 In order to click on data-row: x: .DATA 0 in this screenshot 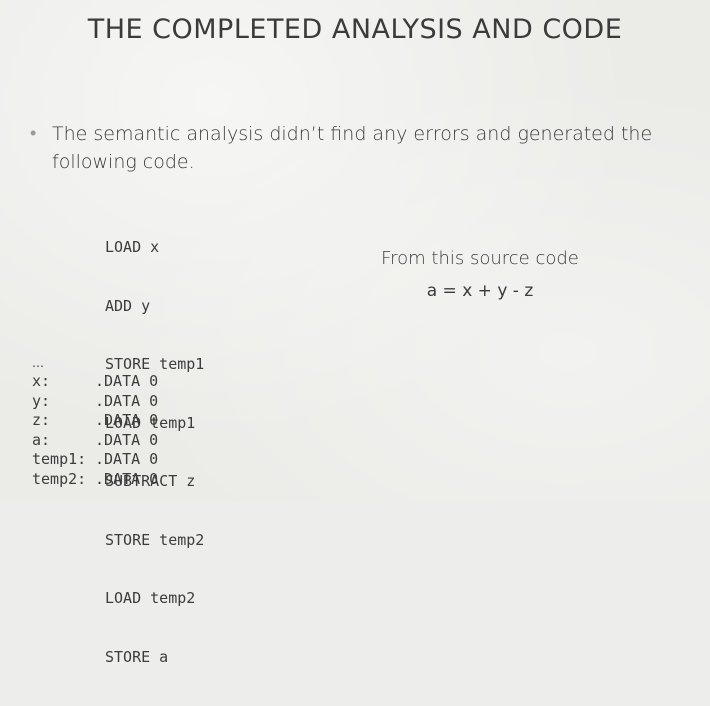, I will do `click(95, 382)`.